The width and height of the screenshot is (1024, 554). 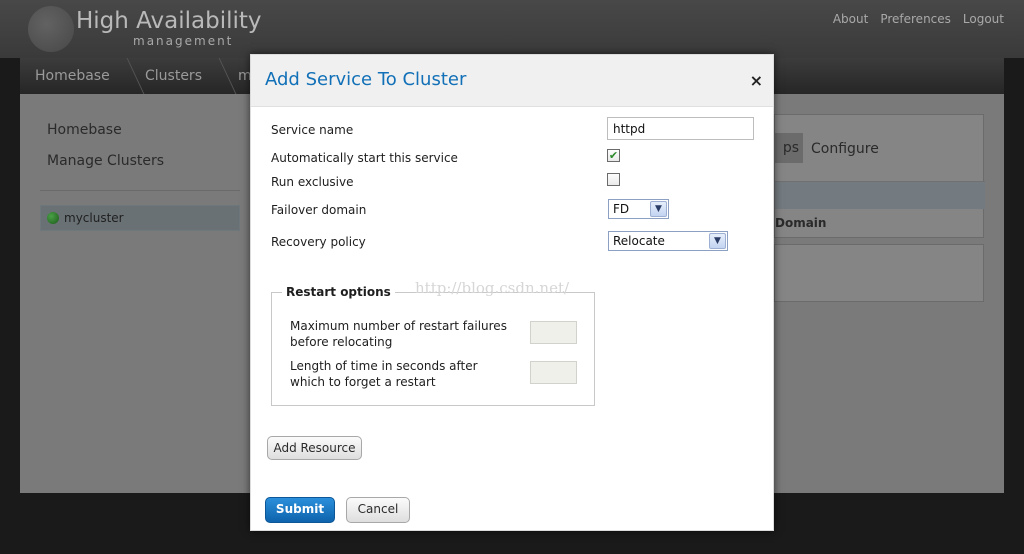 I want to click on recovery-policy-select: Relocate ▼, so click(x=668, y=241).